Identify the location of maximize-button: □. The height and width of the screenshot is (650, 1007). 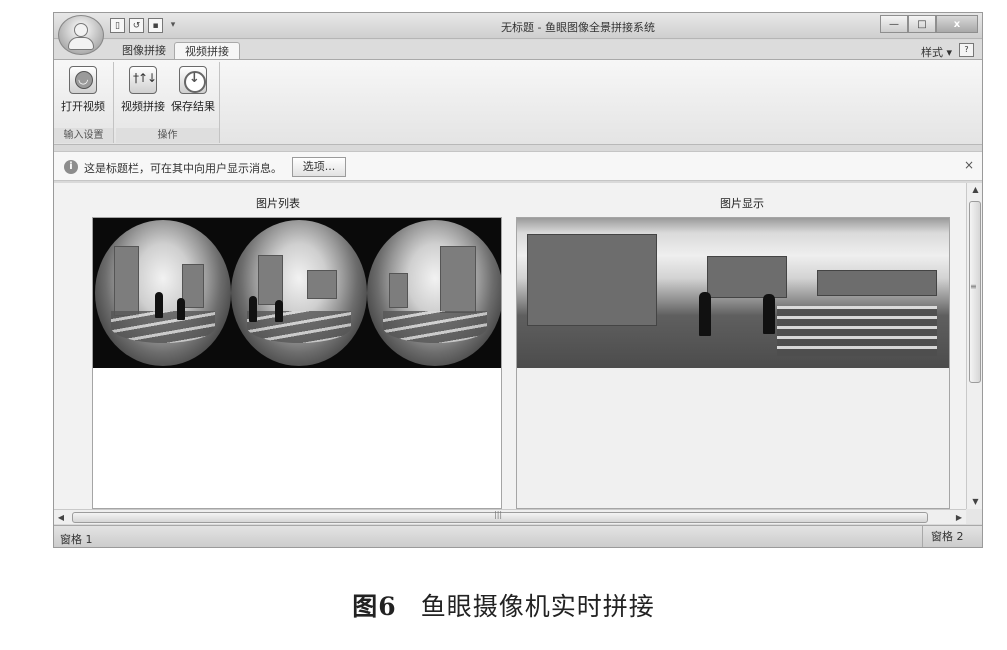
(922, 24).